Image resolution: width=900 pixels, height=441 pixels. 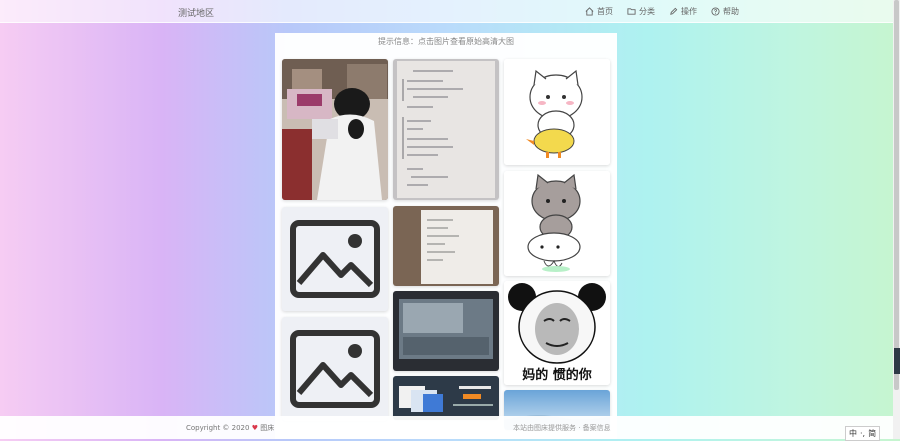 I want to click on notebook-photo, so click(x=446, y=129).